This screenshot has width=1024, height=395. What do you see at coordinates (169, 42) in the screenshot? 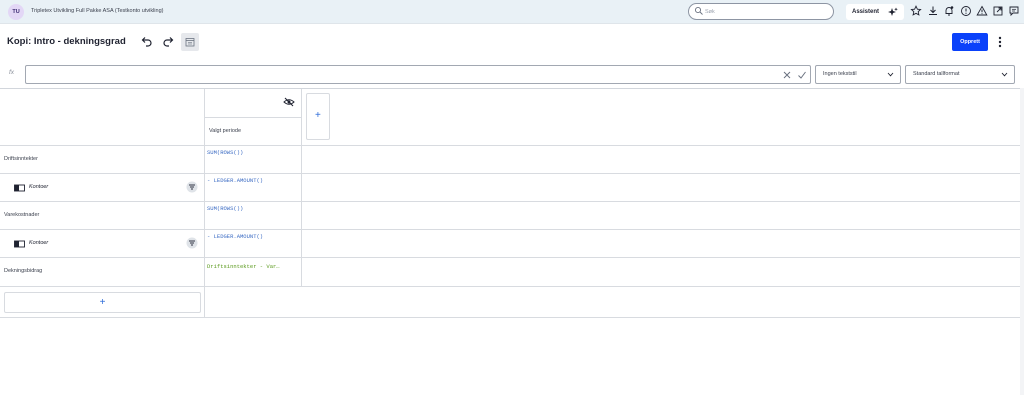
I see `redo-icon` at bounding box center [169, 42].